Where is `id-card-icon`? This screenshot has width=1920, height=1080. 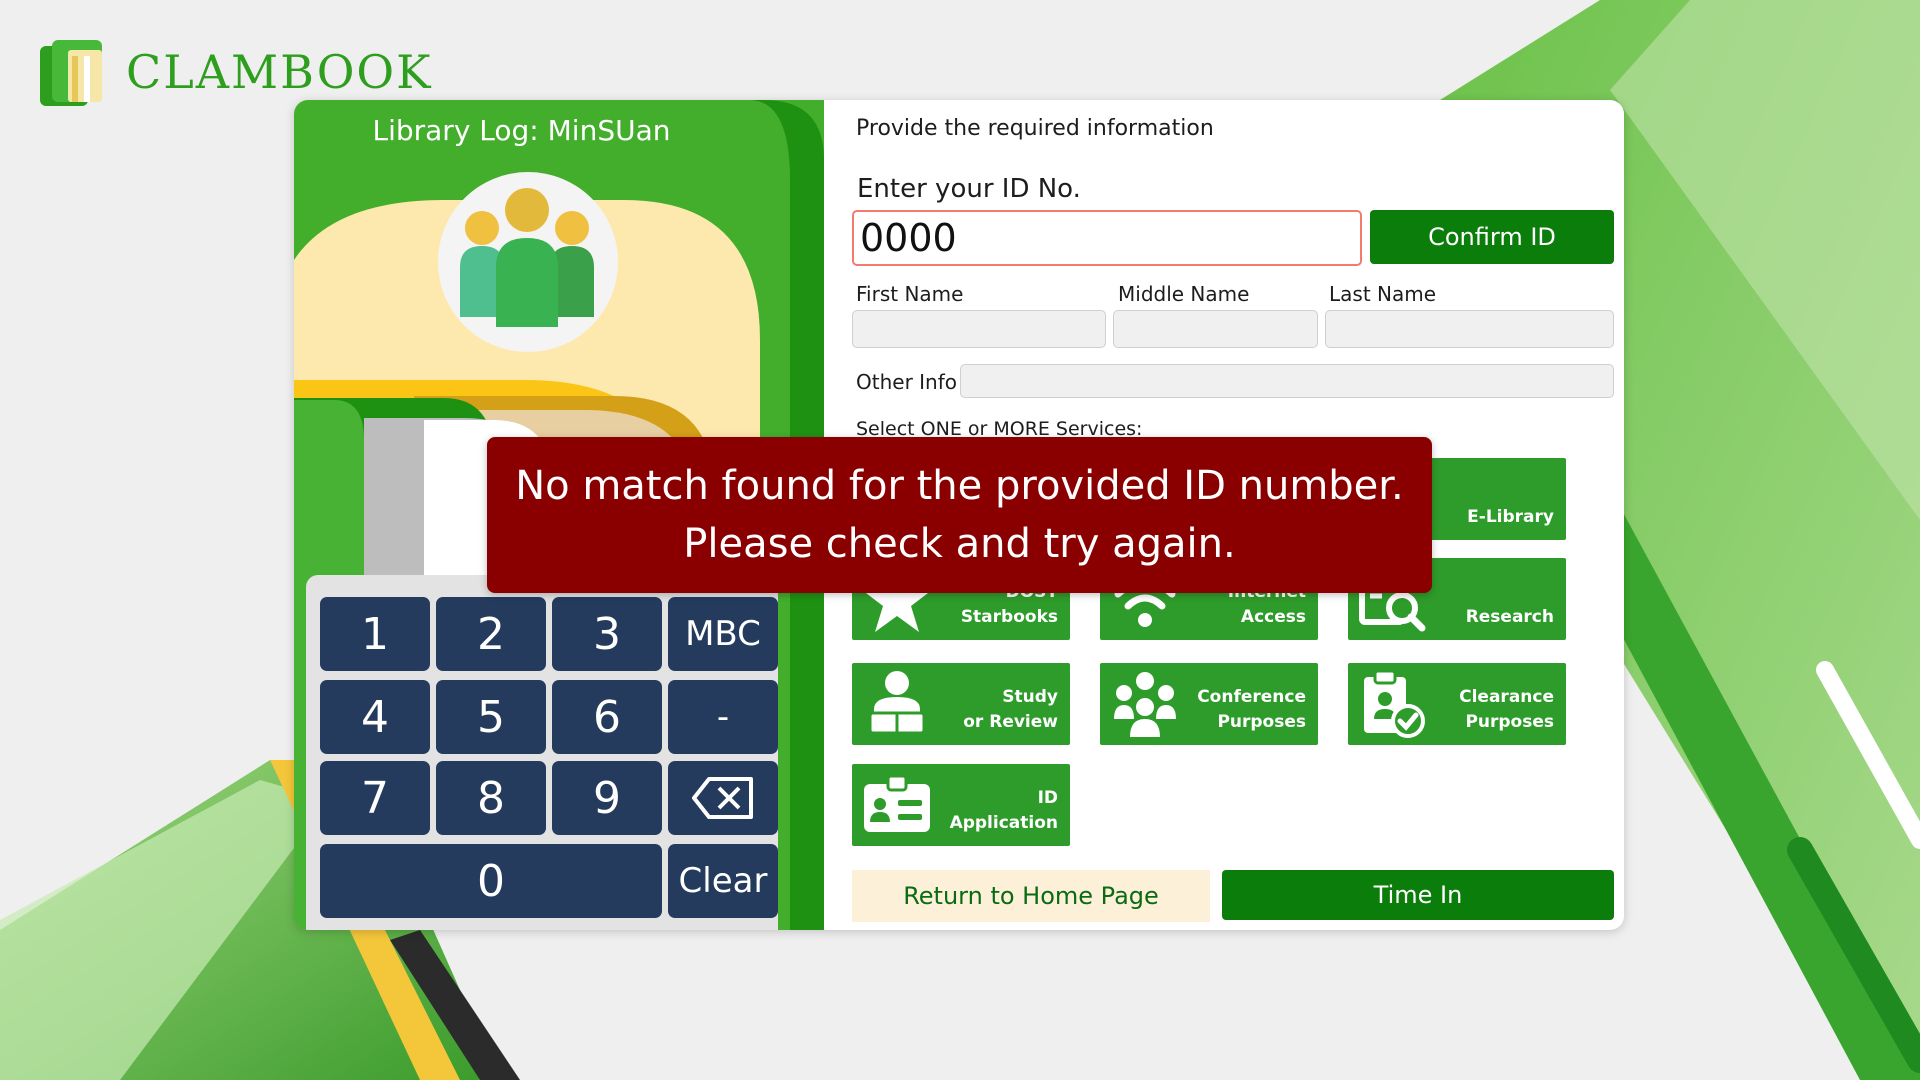
id-card-icon is located at coordinates (897, 803).